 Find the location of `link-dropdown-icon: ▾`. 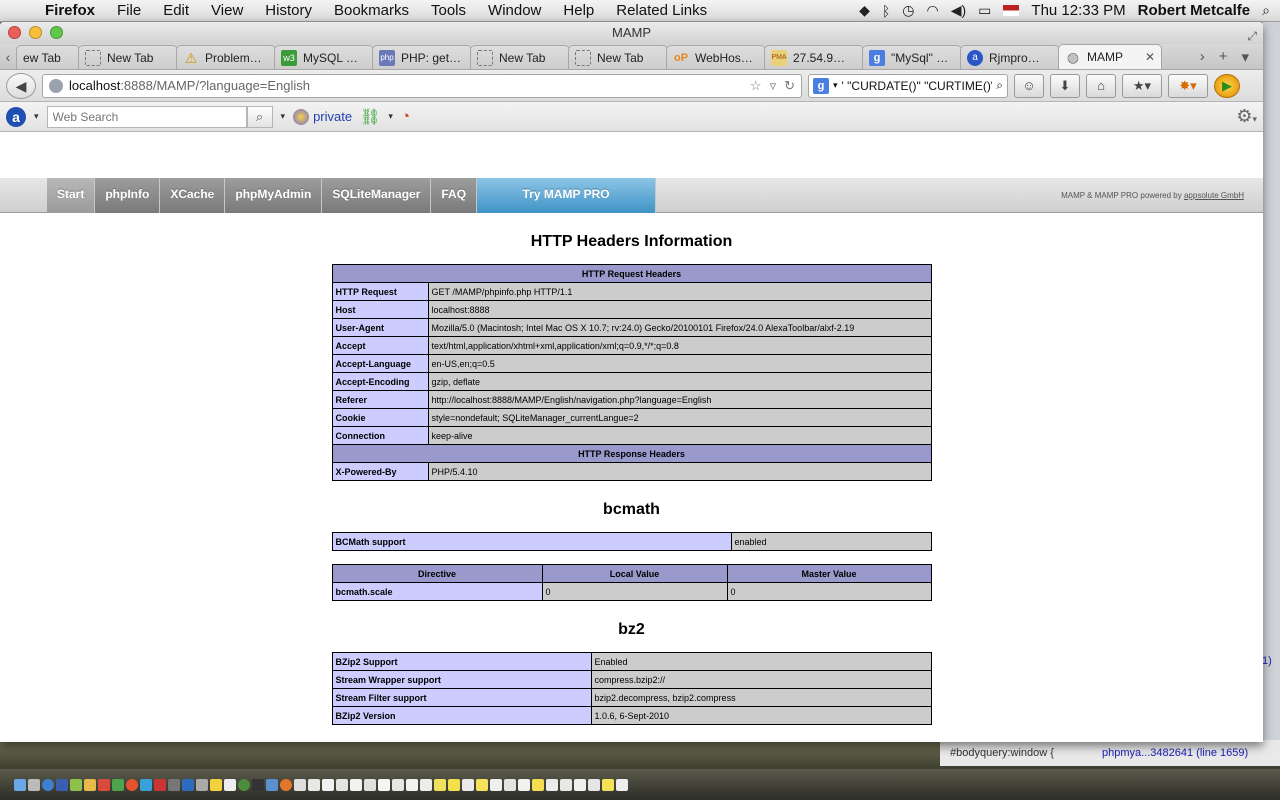

link-dropdown-icon: ▾ is located at coordinates (390, 116).